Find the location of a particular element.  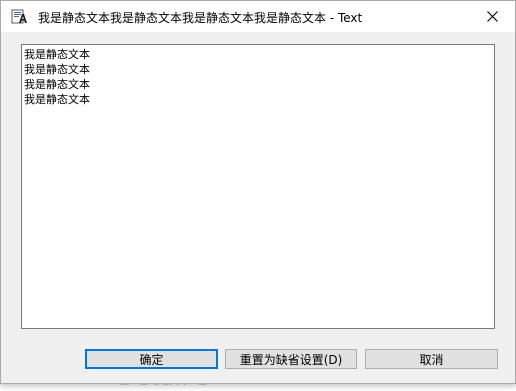

cancel-button: 取消 is located at coordinates (431, 359).